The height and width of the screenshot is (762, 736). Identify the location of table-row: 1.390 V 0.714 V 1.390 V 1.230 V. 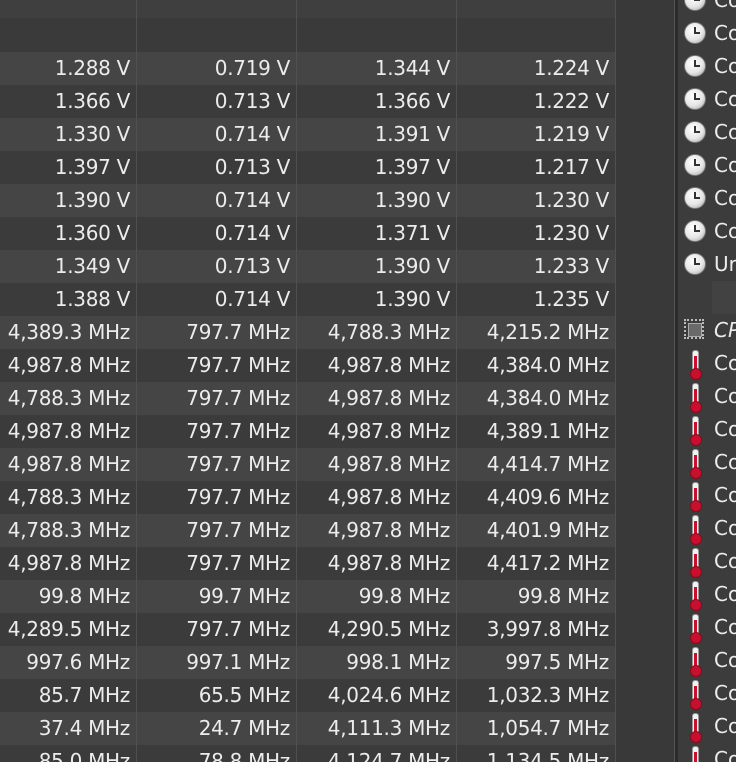
(308, 200).